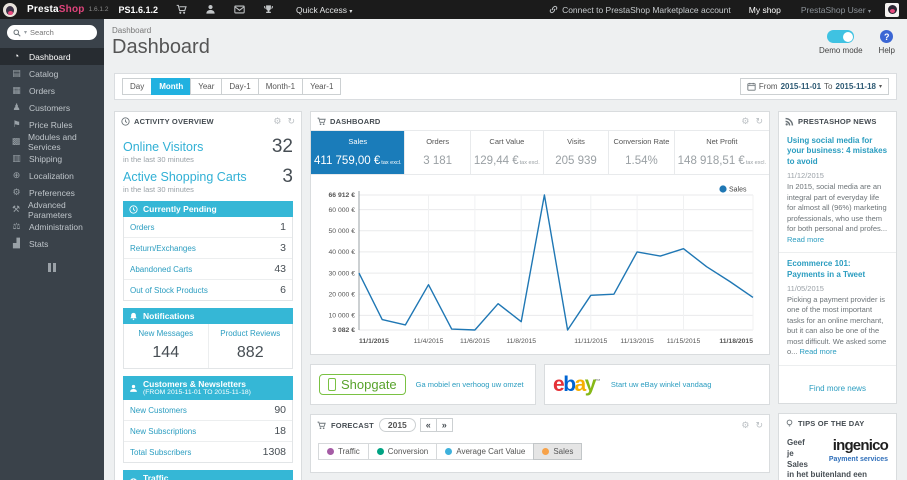 The image size is (907, 480). What do you see at coordinates (814, 86) in the screenshot?
I see `date-range-button: From 2015-11-01 To 2015-11-18 ▾` at bounding box center [814, 86].